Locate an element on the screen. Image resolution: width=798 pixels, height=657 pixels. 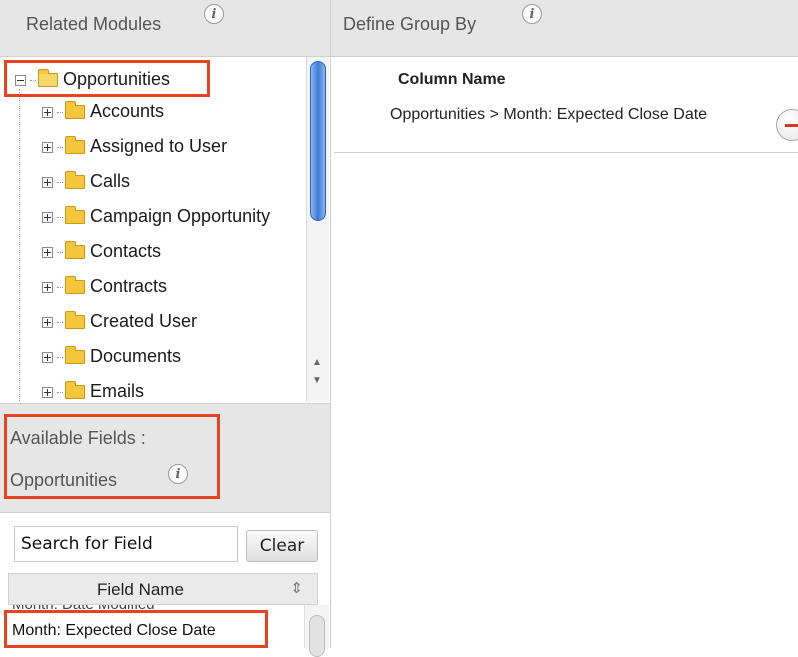
tree-item-label: Created User is located at coordinates (144, 321).